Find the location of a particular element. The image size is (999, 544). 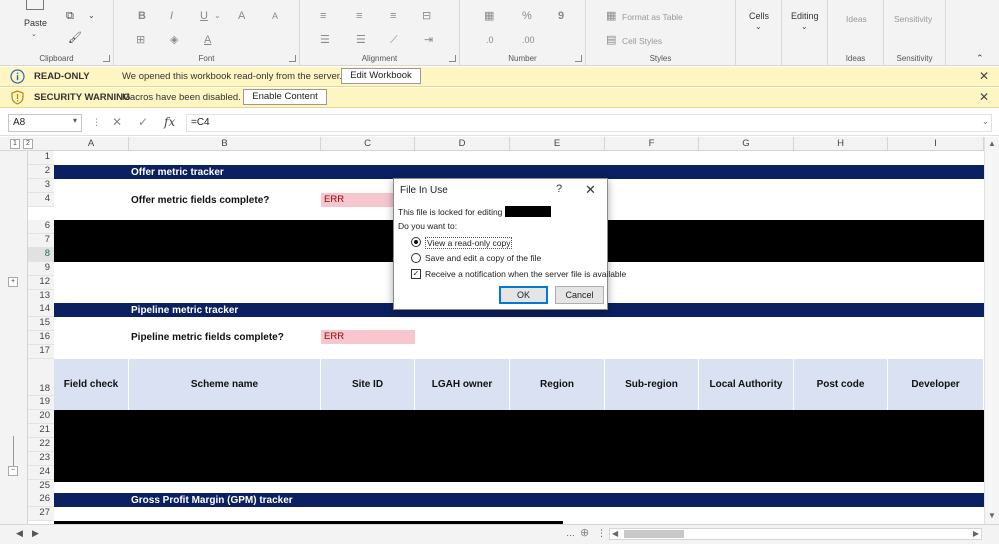

row-header-20: 20 is located at coordinates (41, 417).